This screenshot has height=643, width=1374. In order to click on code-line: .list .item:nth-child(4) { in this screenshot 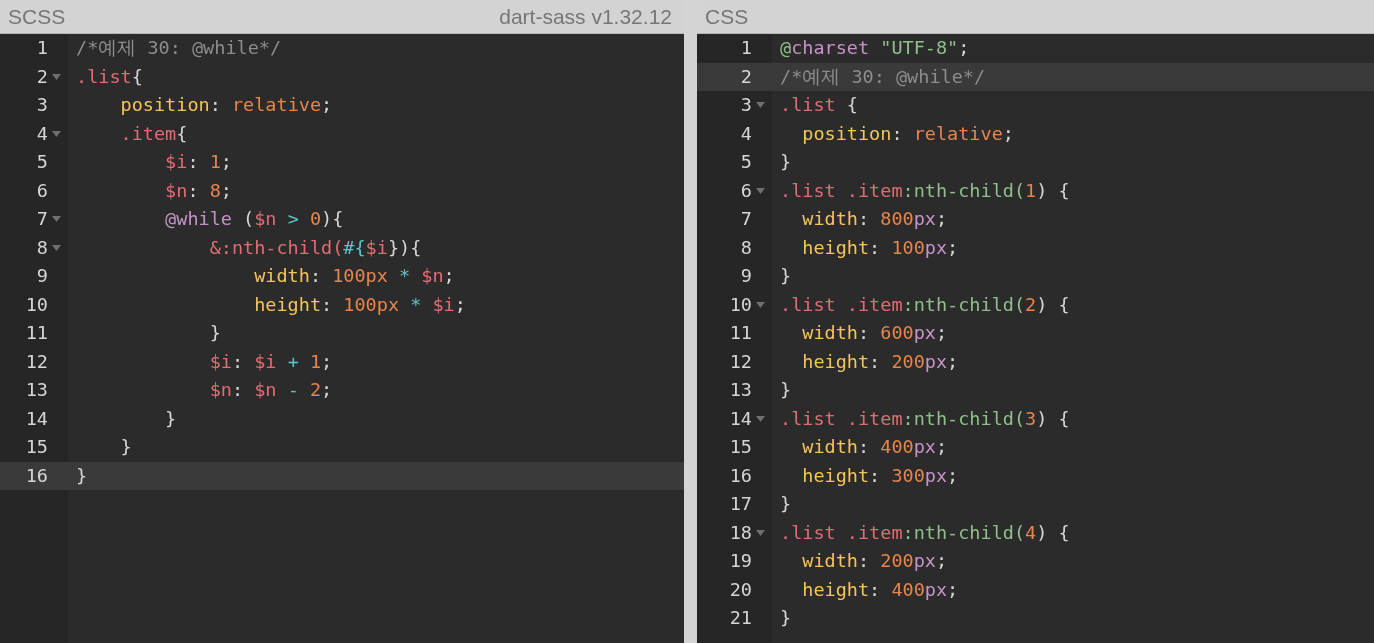, I will do `click(924, 532)`.